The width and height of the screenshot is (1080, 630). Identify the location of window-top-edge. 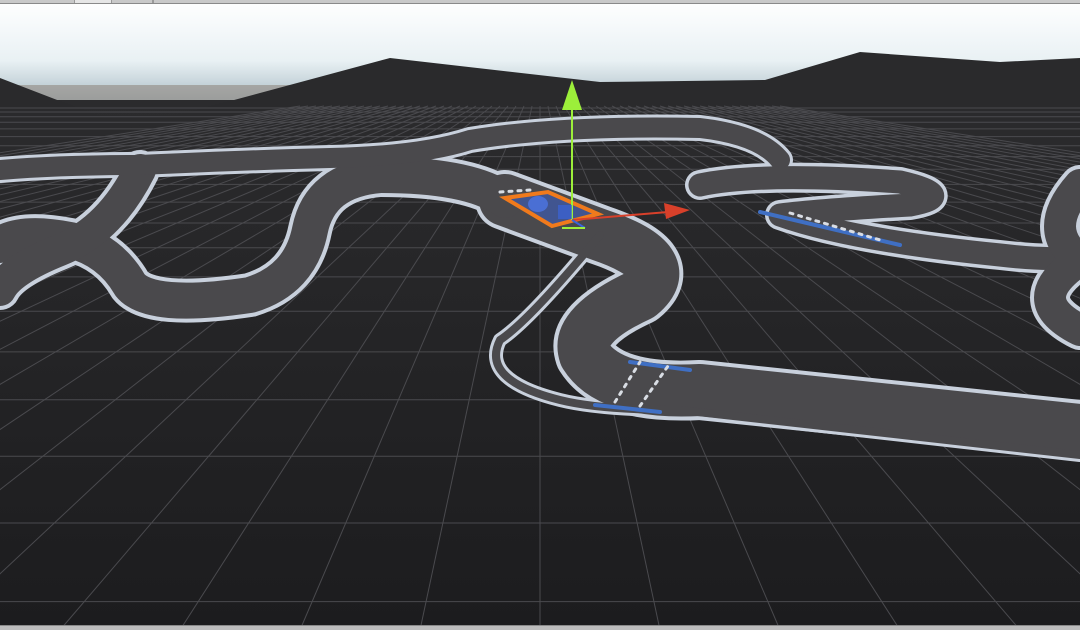
(540, 2).